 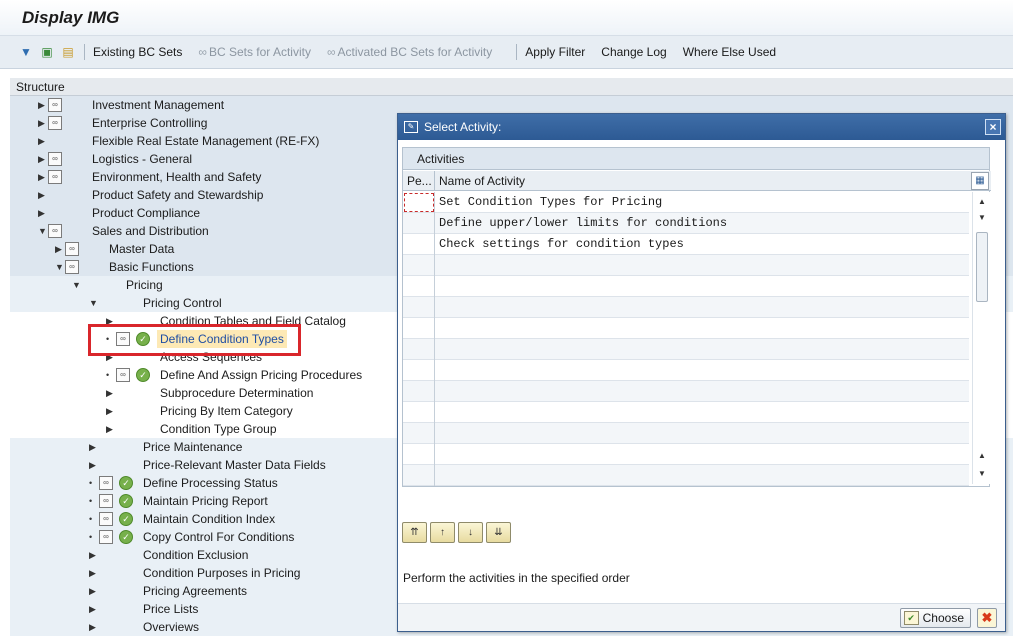 What do you see at coordinates (517, 52) in the screenshot?
I see `toolbar-separator` at bounding box center [517, 52].